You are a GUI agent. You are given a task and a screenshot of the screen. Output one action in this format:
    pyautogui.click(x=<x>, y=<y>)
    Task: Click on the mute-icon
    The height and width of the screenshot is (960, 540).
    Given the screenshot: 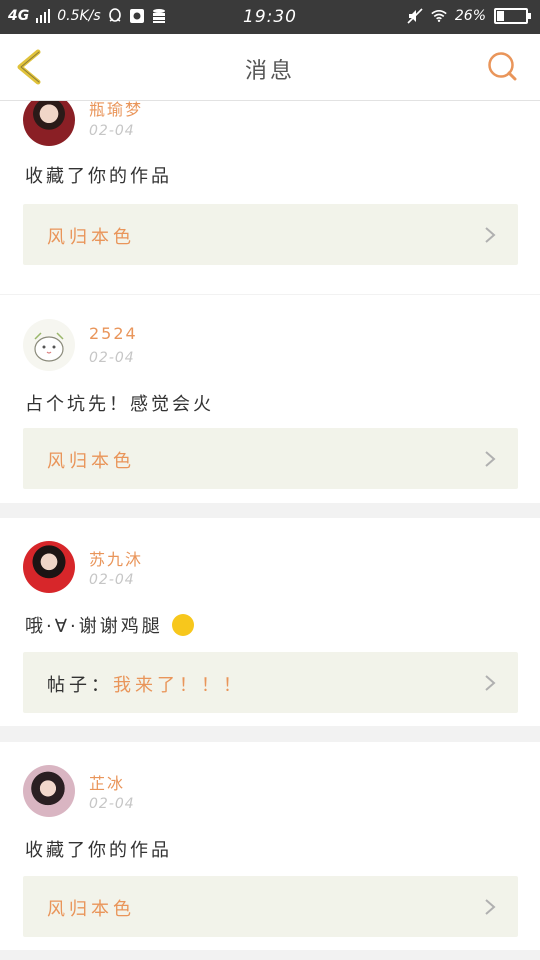 What is the action you would take?
    pyautogui.click(x=415, y=16)
    